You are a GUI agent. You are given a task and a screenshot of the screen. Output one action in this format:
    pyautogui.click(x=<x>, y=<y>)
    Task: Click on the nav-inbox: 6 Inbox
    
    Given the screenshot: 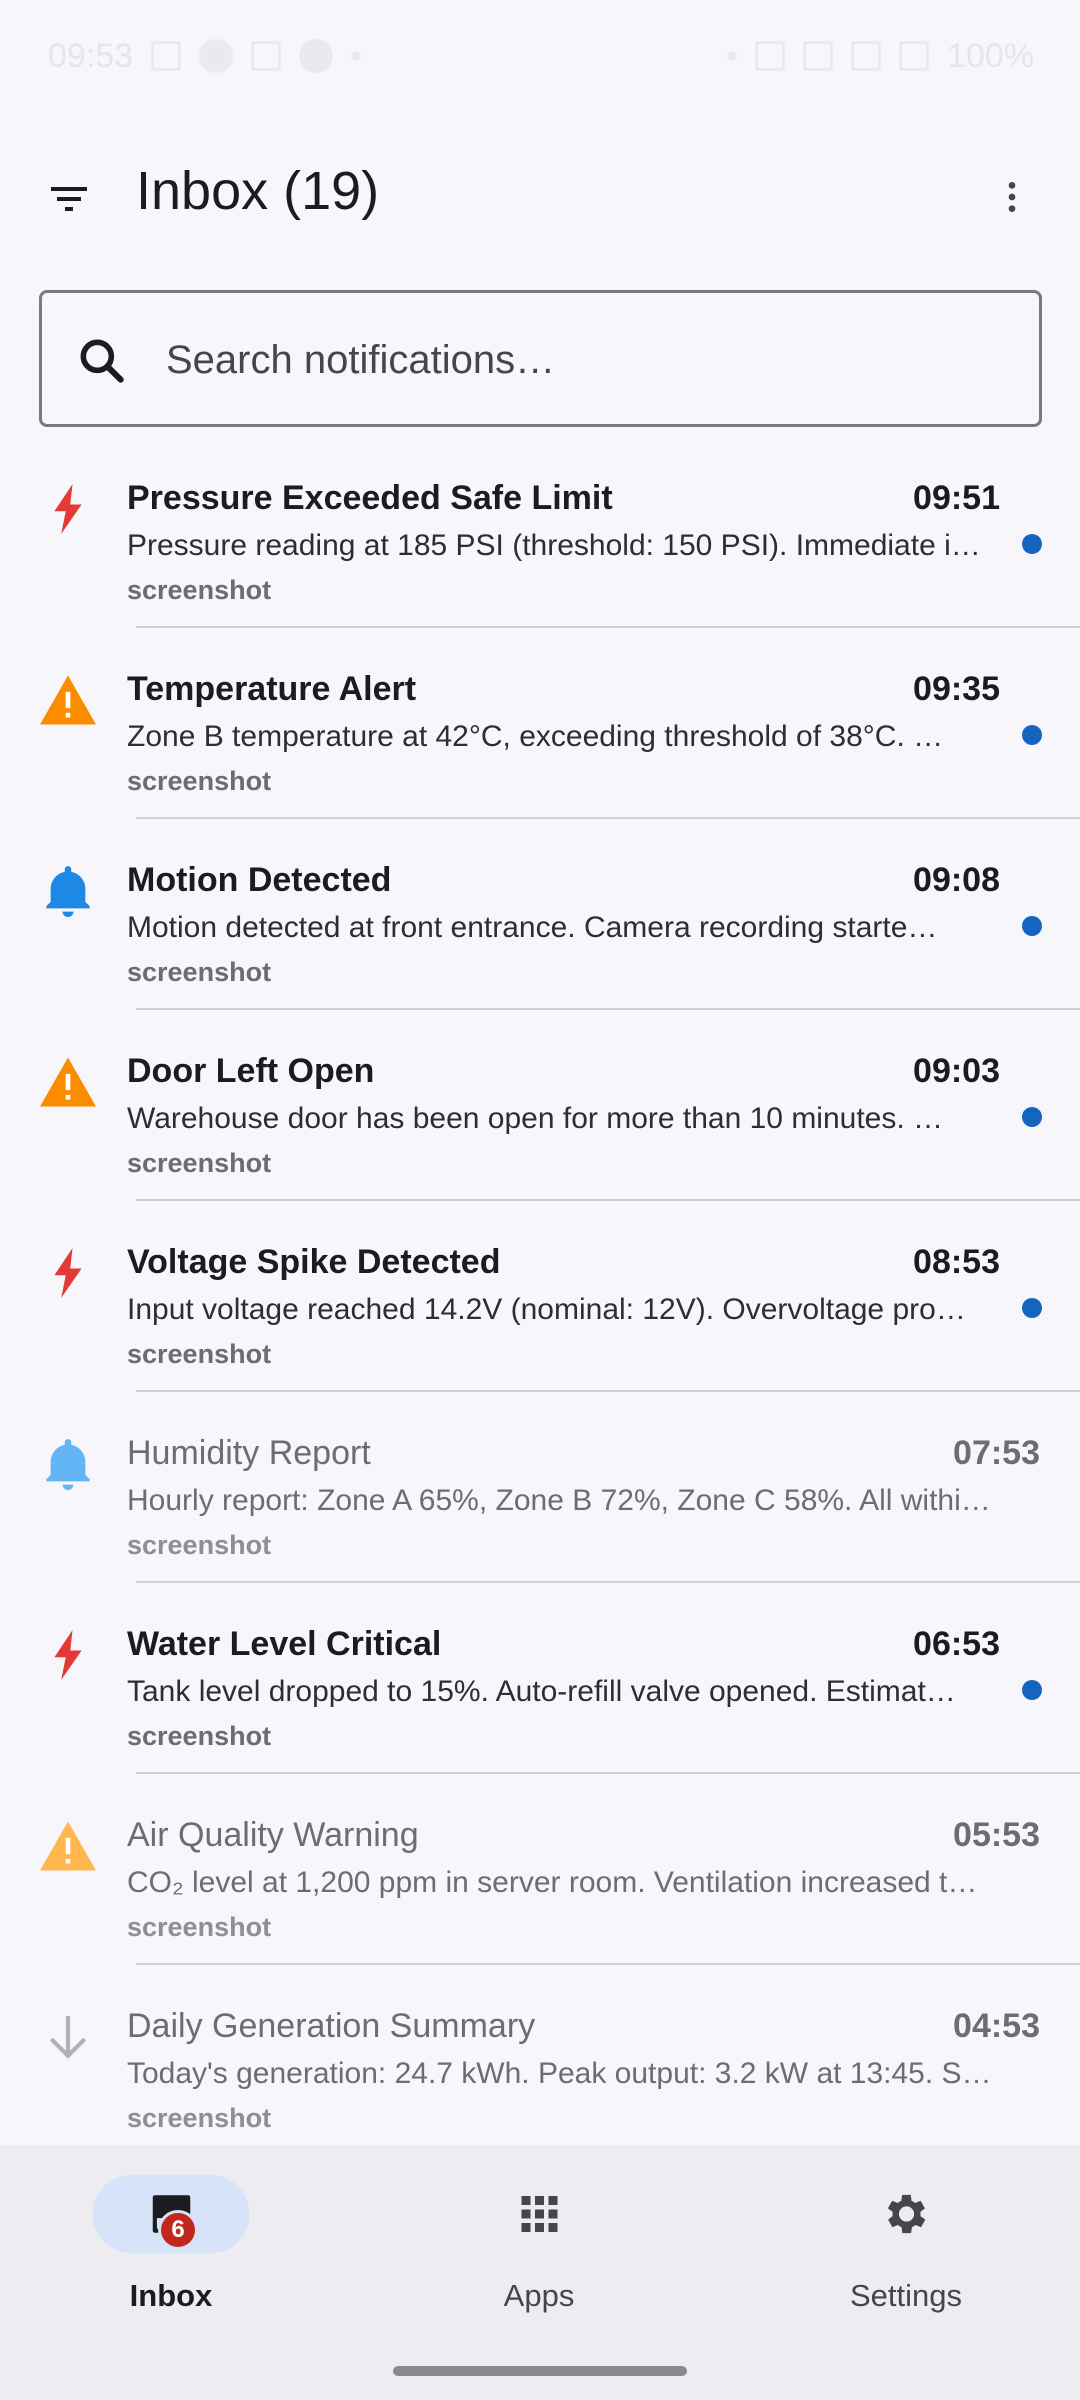 What is the action you would take?
    pyautogui.click(x=171, y=2250)
    